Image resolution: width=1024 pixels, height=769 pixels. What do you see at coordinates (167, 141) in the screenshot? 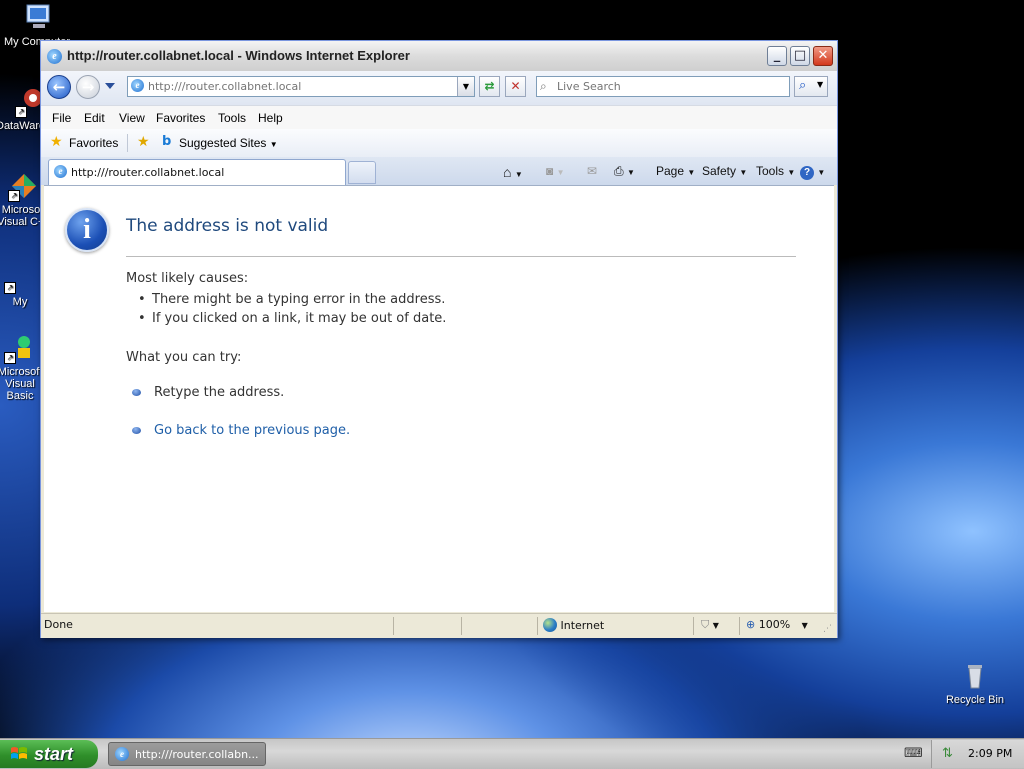
I see `bing-icon: b` at bounding box center [167, 141].